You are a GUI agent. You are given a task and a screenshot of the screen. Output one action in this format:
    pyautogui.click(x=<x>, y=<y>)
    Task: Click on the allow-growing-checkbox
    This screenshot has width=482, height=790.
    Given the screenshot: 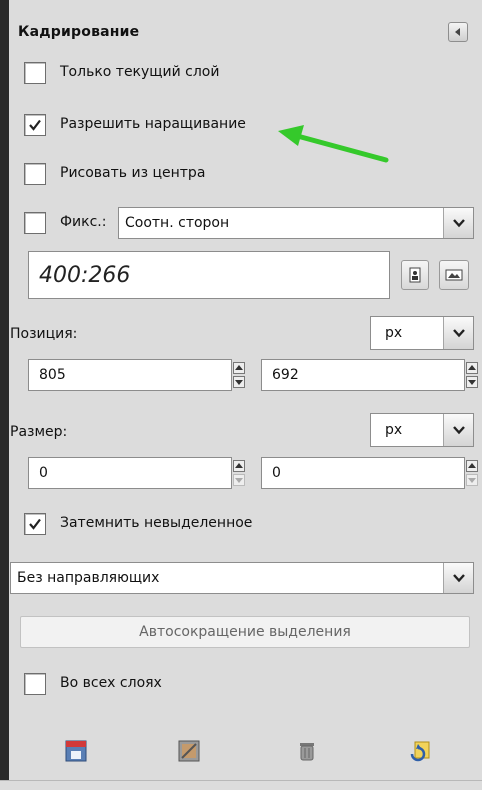 What is the action you would take?
    pyautogui.click(x=35, y=125)
    